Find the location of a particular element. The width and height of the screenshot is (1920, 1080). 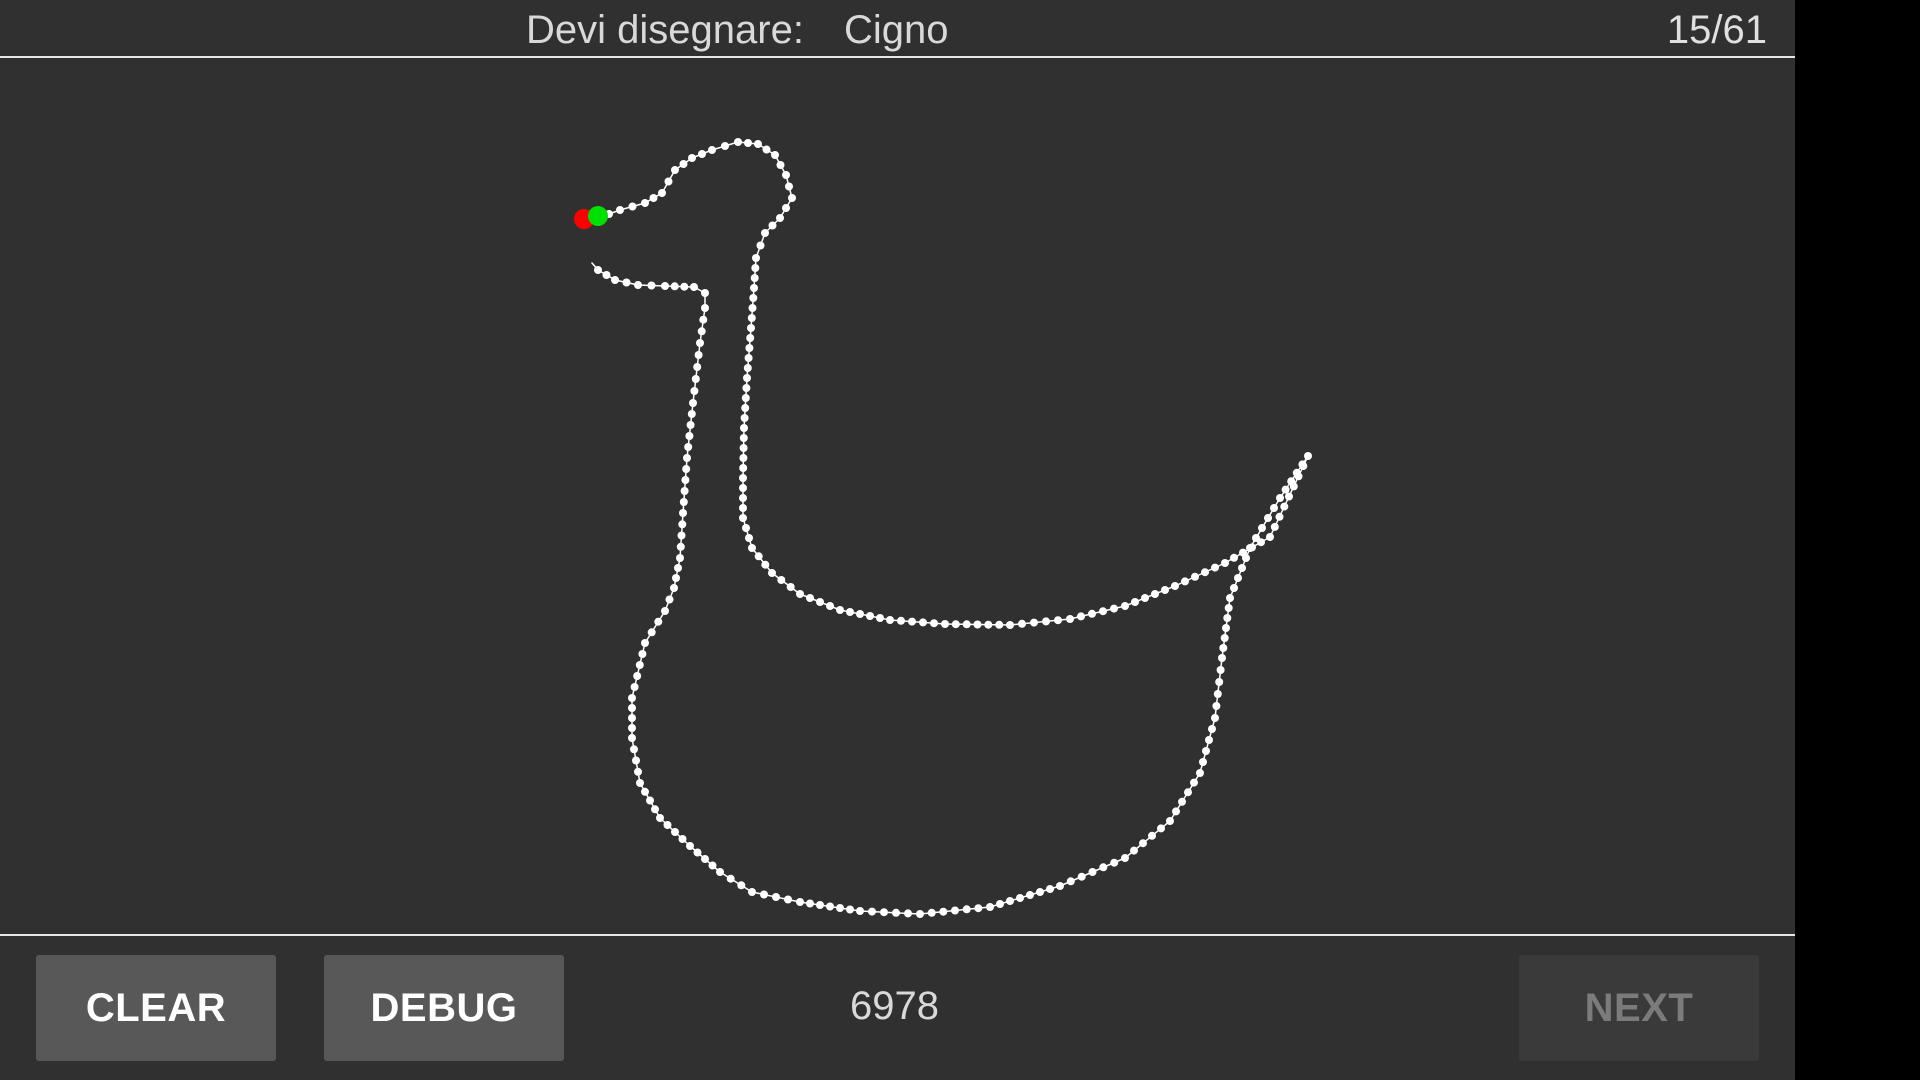

progress-counter: 15/61 is located at coordinates (1716, 30).